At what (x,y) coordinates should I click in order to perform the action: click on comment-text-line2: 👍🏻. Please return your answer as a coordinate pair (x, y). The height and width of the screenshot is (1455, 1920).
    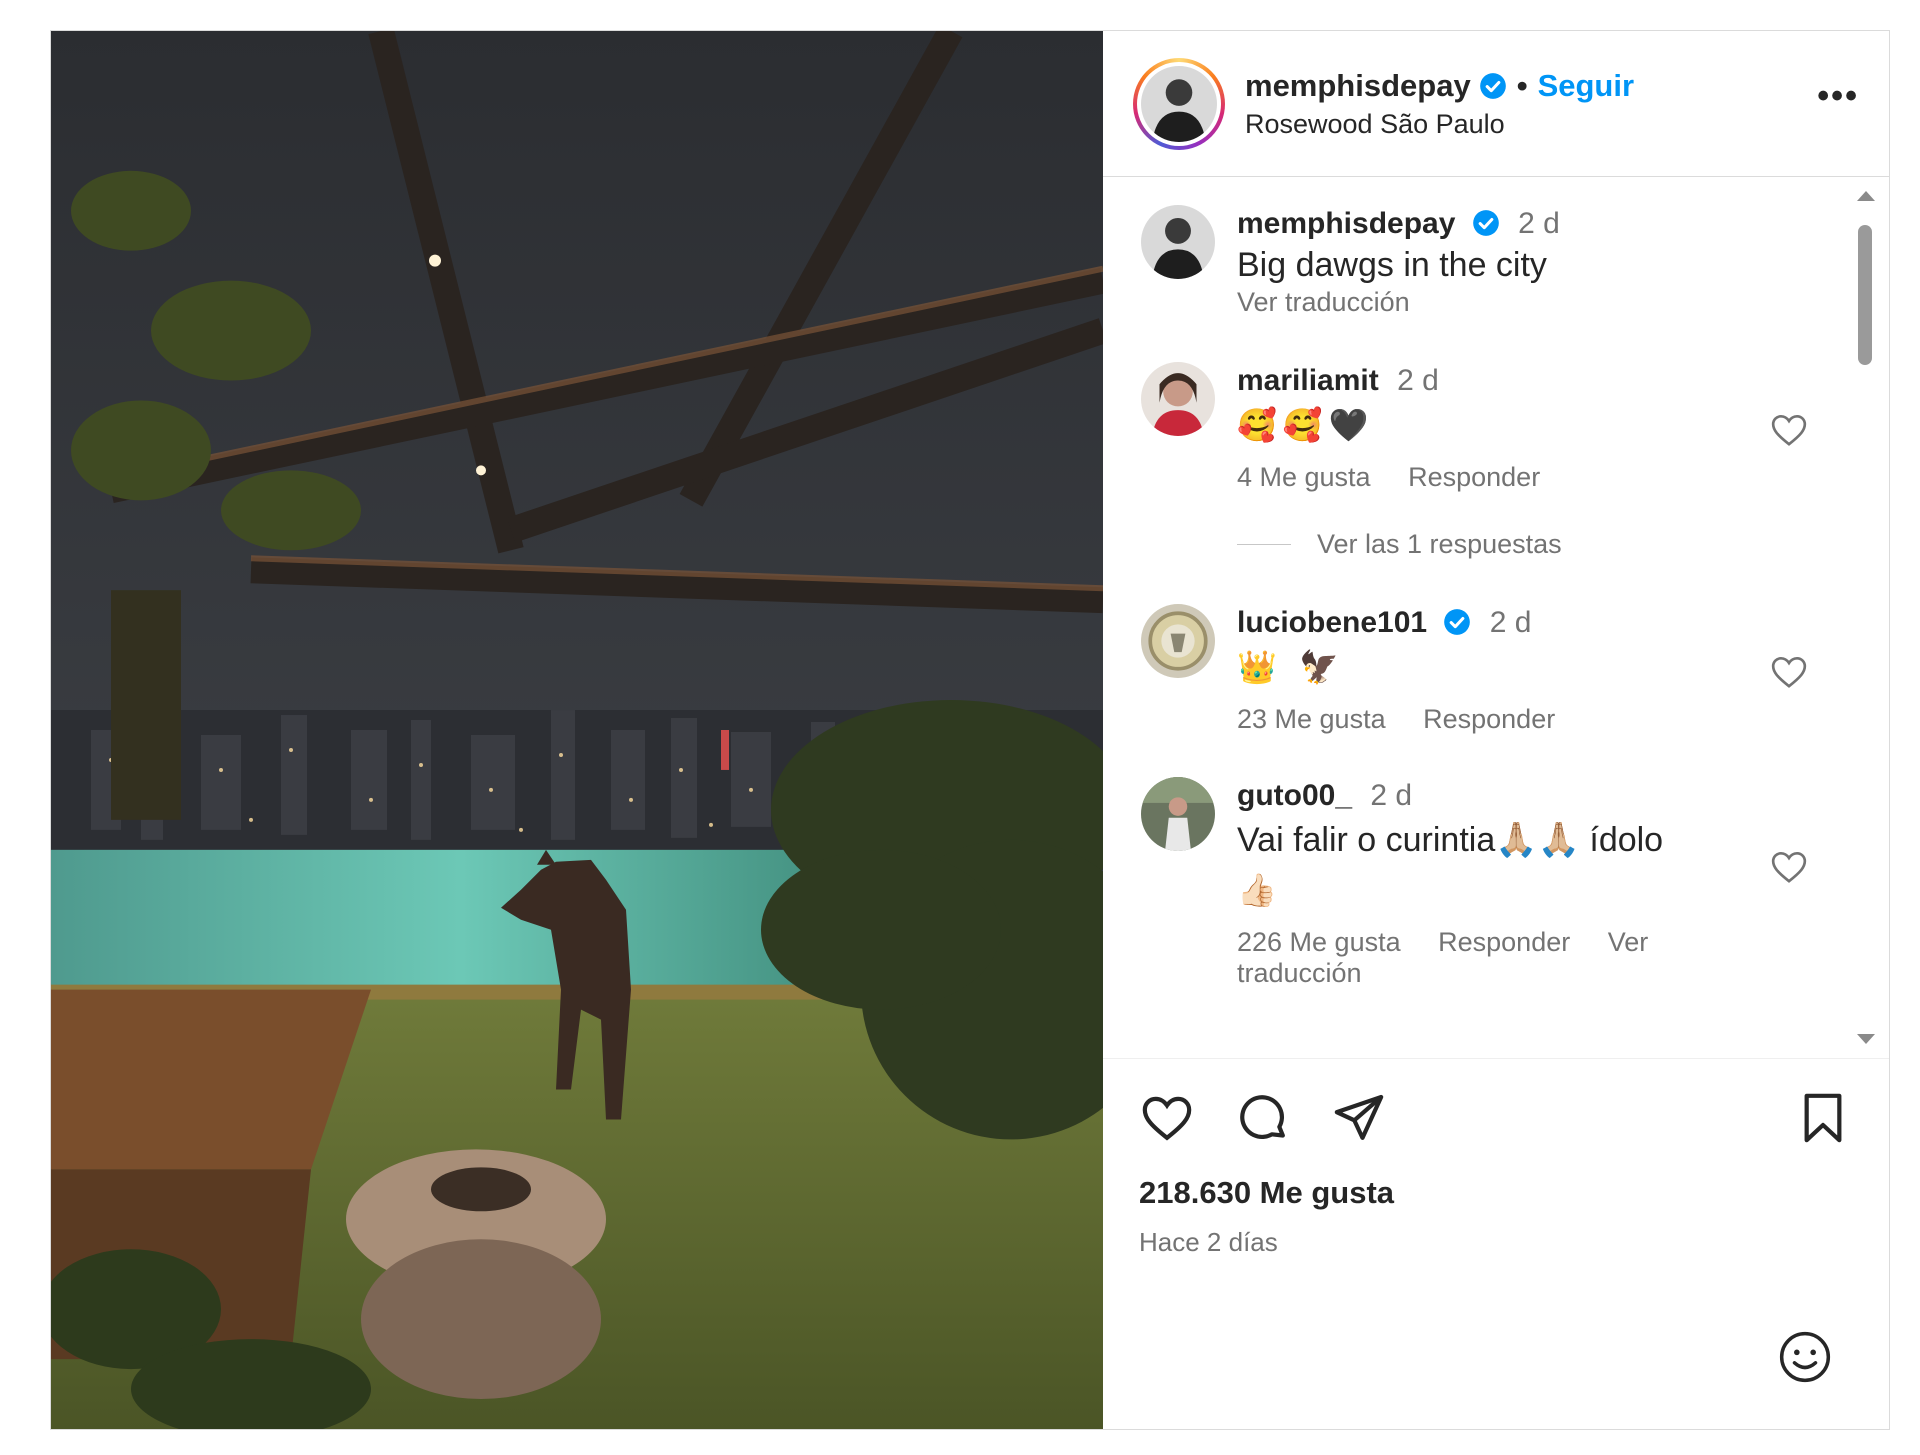
    Looking at the image, I should click on (1260, 890).